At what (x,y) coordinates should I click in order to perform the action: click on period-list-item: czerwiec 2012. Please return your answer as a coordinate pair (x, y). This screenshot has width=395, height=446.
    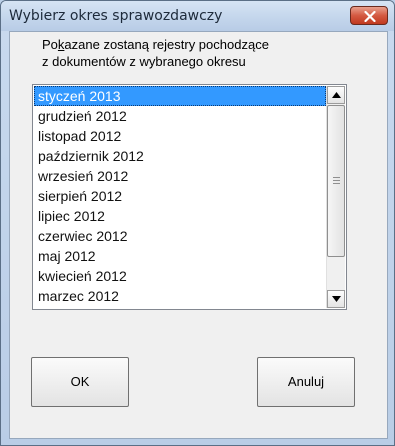
    Looking at the image, I should click on (180, 236).